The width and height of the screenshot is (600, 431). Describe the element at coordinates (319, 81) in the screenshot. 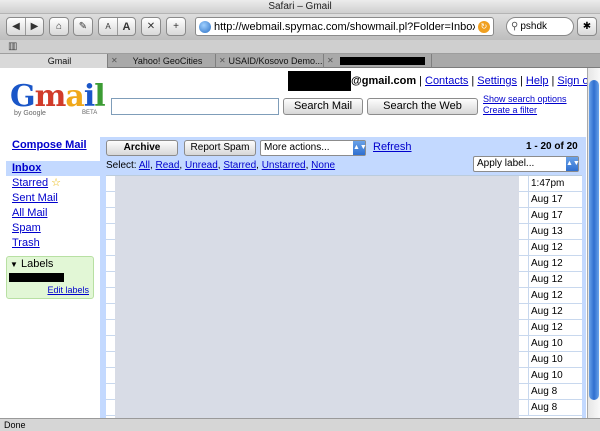

I see `redacted-username` at that location.